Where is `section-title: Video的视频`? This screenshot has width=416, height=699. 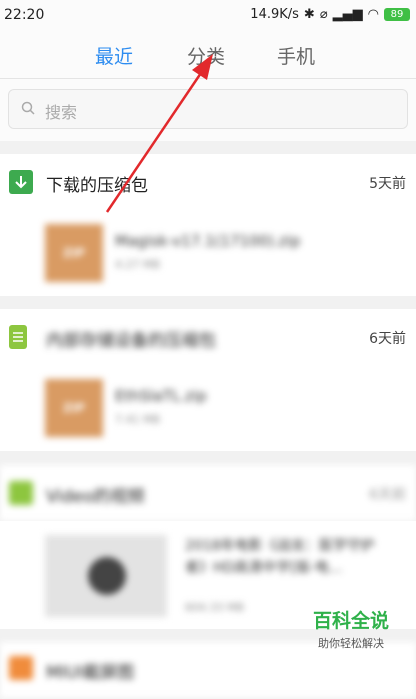 section-title: Video的视频 is located at coordinates (95, 497).